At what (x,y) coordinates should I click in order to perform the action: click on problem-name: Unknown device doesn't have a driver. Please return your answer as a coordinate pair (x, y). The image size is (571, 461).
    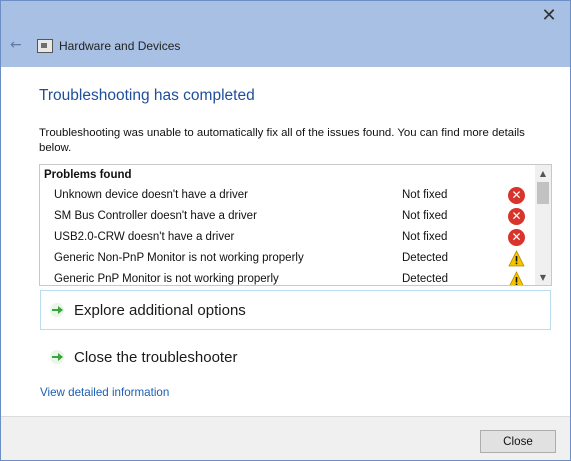
    Looking at the image, I should click on (151, 195).